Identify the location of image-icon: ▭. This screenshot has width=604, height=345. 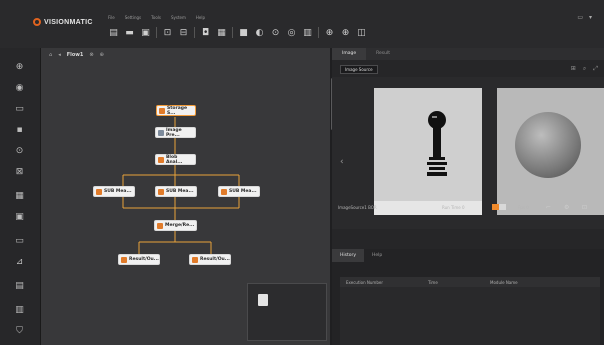
(19, 108).